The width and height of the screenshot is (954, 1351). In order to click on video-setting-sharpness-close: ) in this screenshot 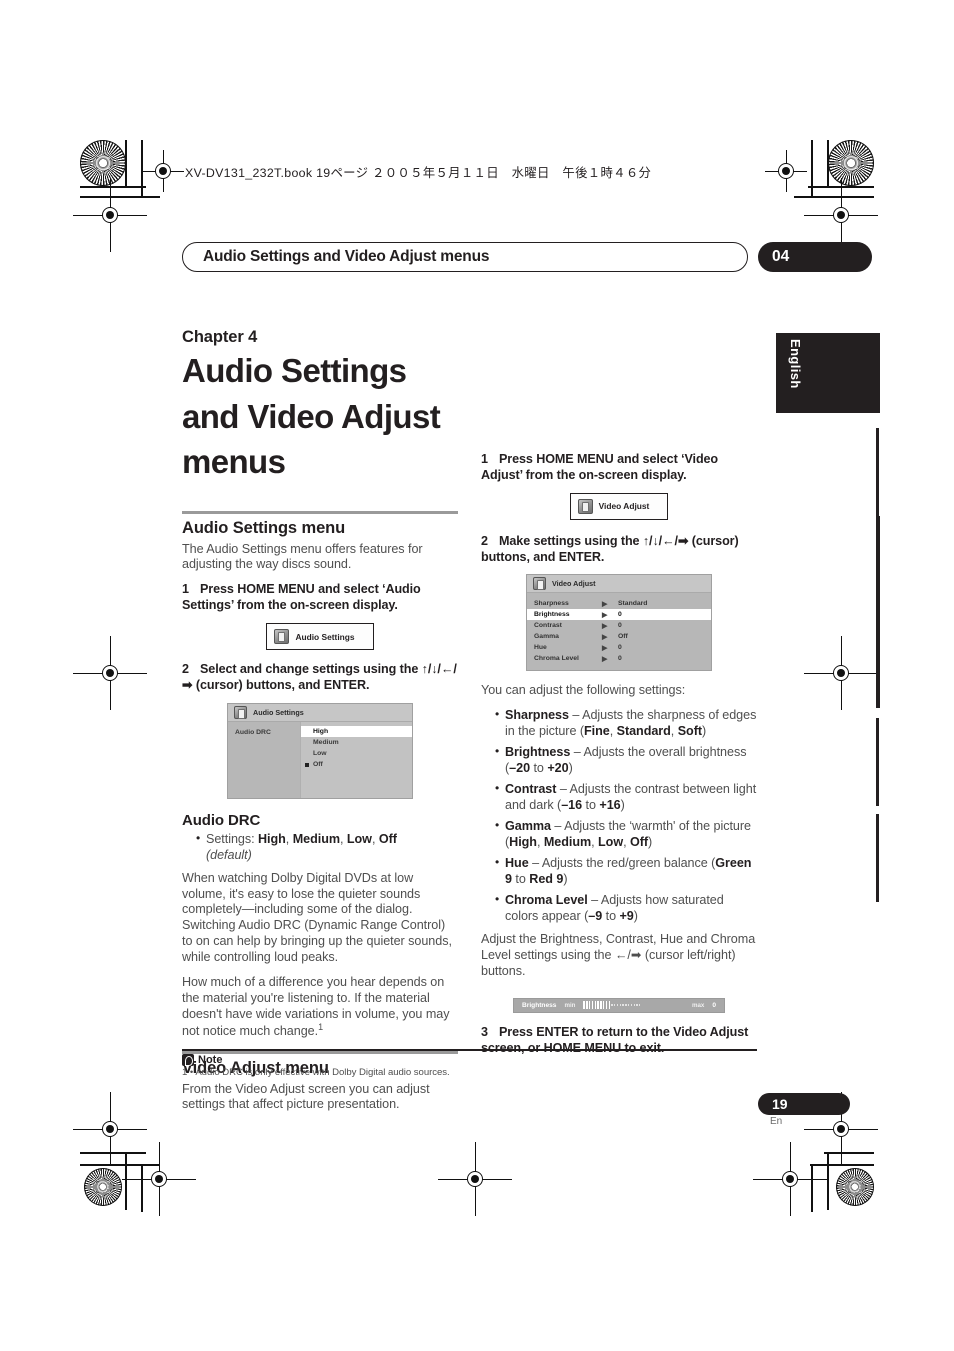, I will do `click(704, 731)`.